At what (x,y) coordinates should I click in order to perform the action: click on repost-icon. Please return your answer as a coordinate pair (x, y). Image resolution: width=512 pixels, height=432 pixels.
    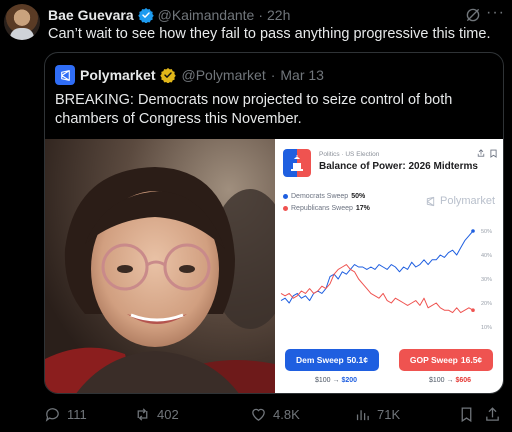
    Looking at the image, I should click on (142, 414).